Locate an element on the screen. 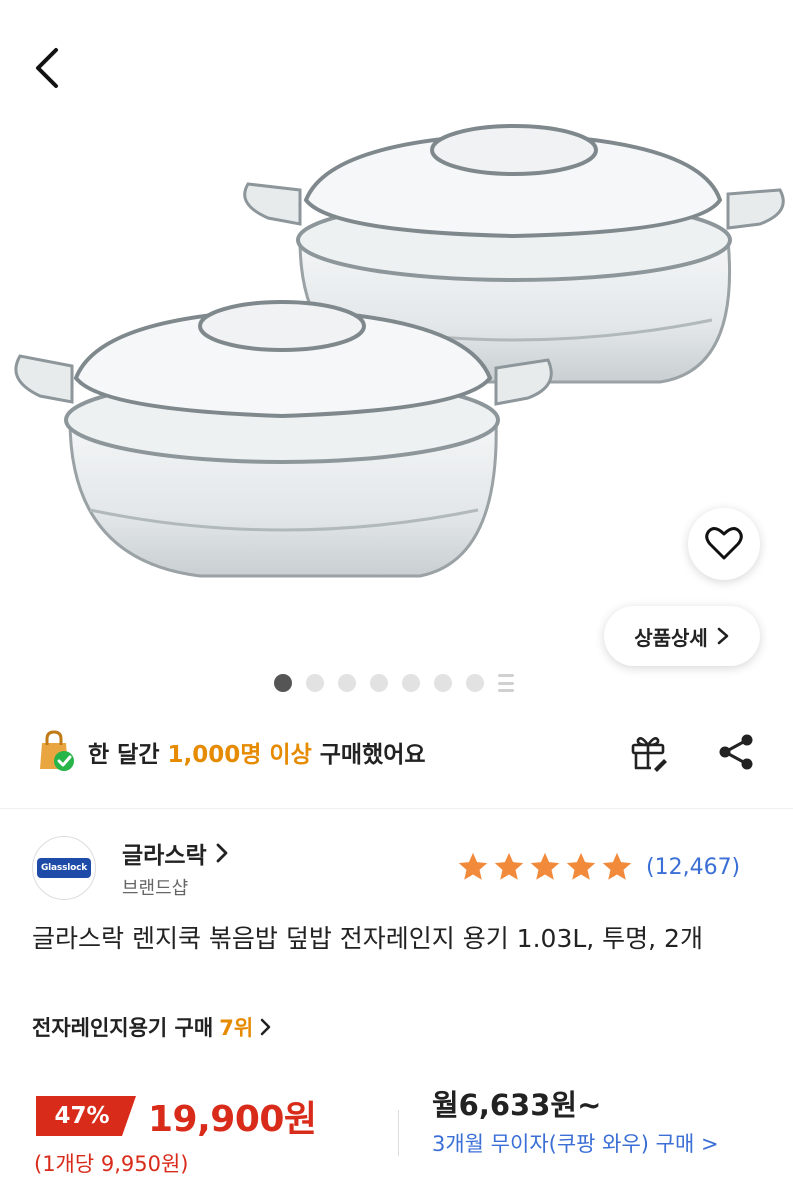 This screenshot has width=793, height=1199. section-divider is located at coordinates (396, 808).